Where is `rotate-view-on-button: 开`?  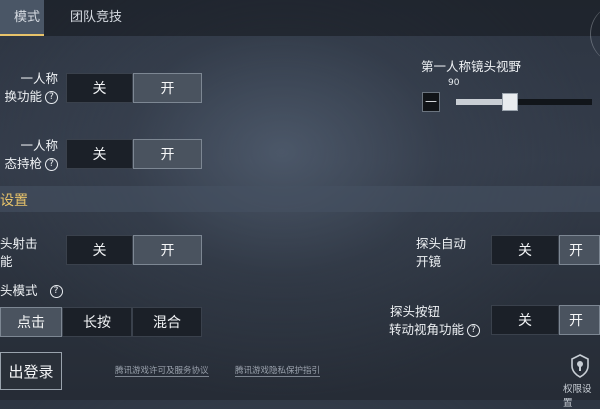
rotate-view-on-button: 开 is located at coordinates (579, 320).